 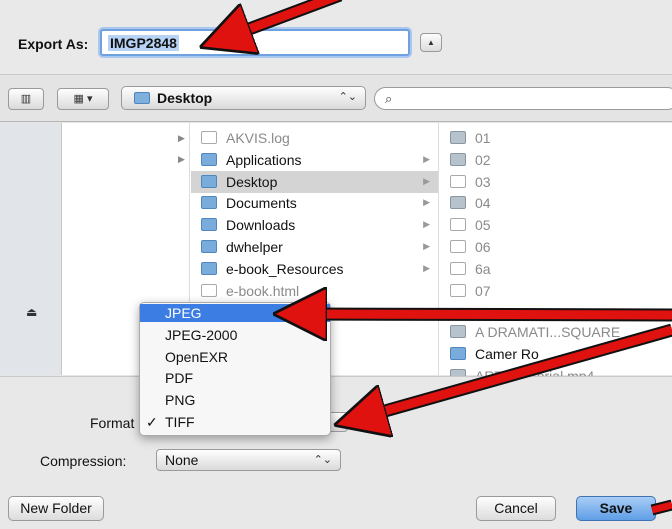 What do you see at coordinates (258, 138) in the screenshot?
I see `list-item-label: AKVIS.log` at bounding box center [258, 138].